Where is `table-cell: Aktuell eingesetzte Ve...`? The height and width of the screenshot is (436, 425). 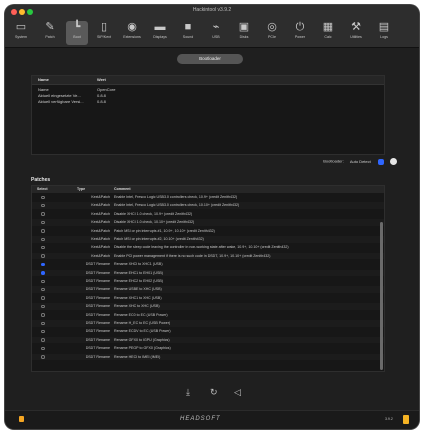 table-cell: Aktuell eingesetzte Ve... is located at coordinates (59, 95).